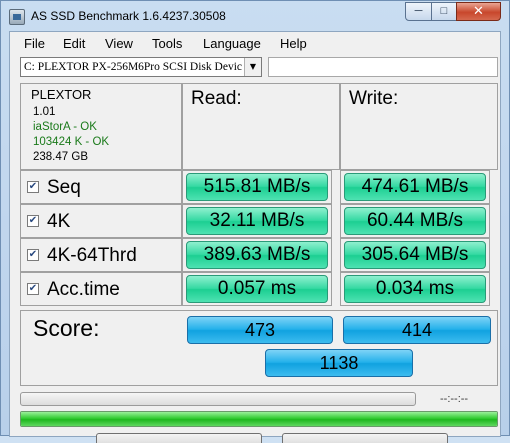  Describe the element at coordinates (34, 43) in the screenshot. I see `menu-file: File` at that location.